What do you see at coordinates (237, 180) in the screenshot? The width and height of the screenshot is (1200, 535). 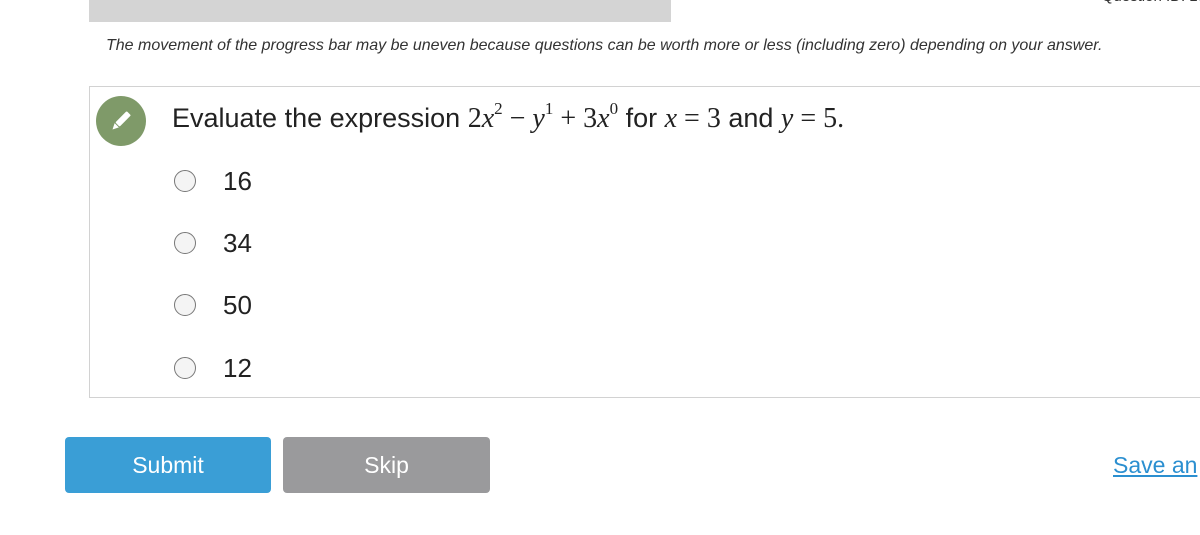 I see `choice-label: 16` at bounding box center [237, 180].